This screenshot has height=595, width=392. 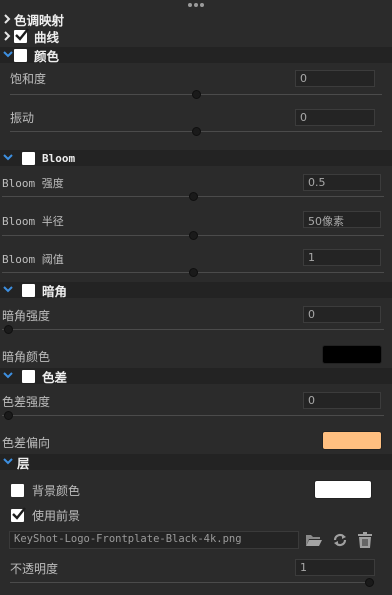 I want to click on section-title-color: 颜色, so click(x=47, y=56).